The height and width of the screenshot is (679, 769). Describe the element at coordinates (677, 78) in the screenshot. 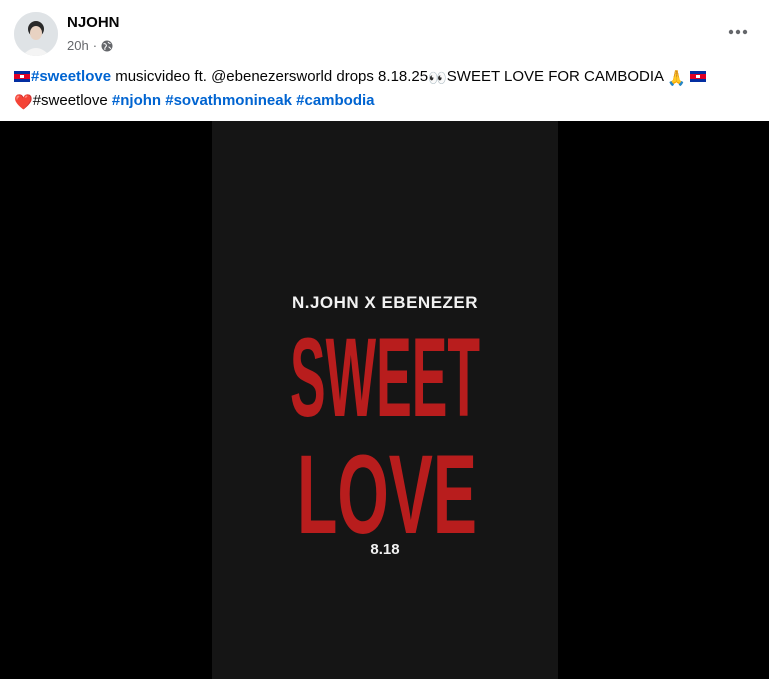

I see `praying-hands-emoji-icon: 🙏` at that location.